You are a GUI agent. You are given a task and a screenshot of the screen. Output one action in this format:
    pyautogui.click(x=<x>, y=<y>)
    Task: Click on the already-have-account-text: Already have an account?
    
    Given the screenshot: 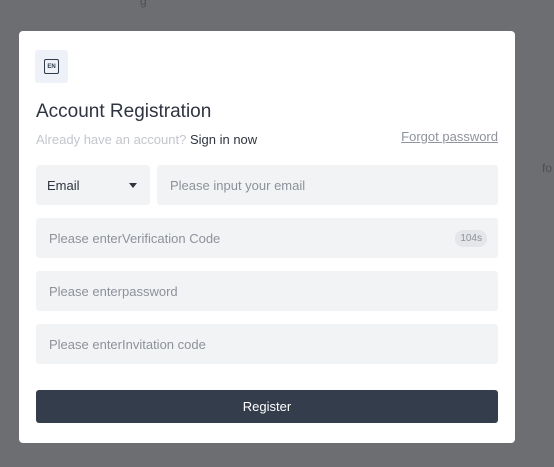 What is the action you would take?
    pyautogui.click(x=111, y=139)
    